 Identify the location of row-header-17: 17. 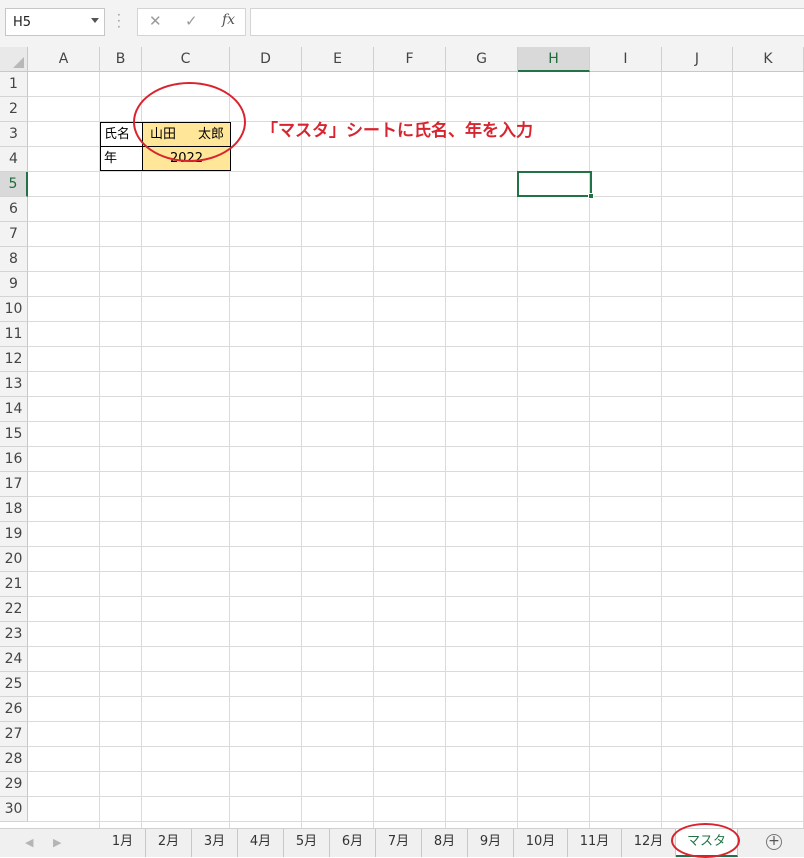
(14, 484).